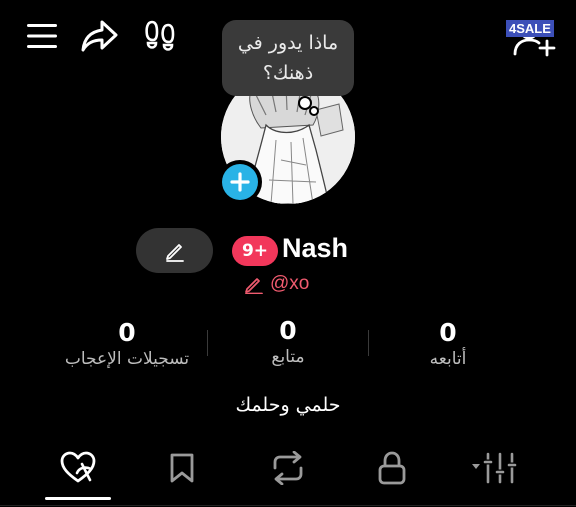 The height and width of the screenshot is (507, 576). What do you see at coordinates (315, 248) in the screenshot?
I see `display-name: Nash` at bounding box center [315, 248].